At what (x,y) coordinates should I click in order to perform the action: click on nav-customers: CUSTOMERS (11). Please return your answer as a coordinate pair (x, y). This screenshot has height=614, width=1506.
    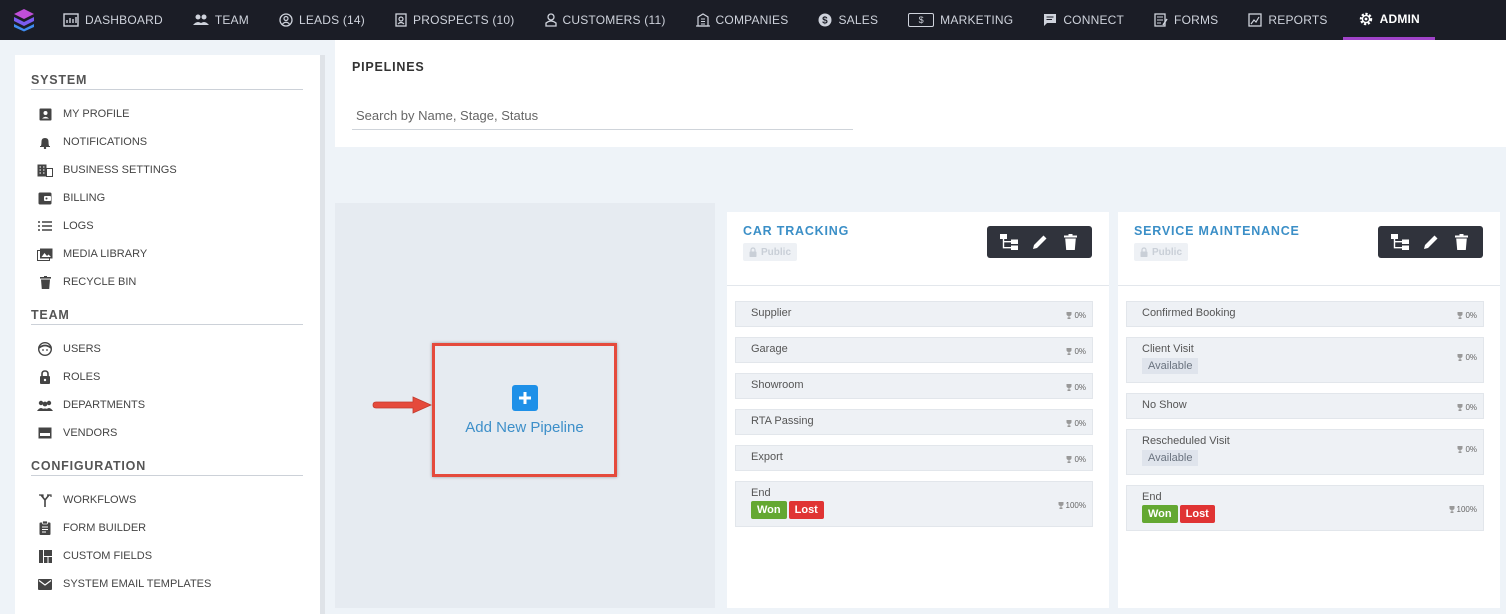
    Looking at the image, I should click on (605, 20).